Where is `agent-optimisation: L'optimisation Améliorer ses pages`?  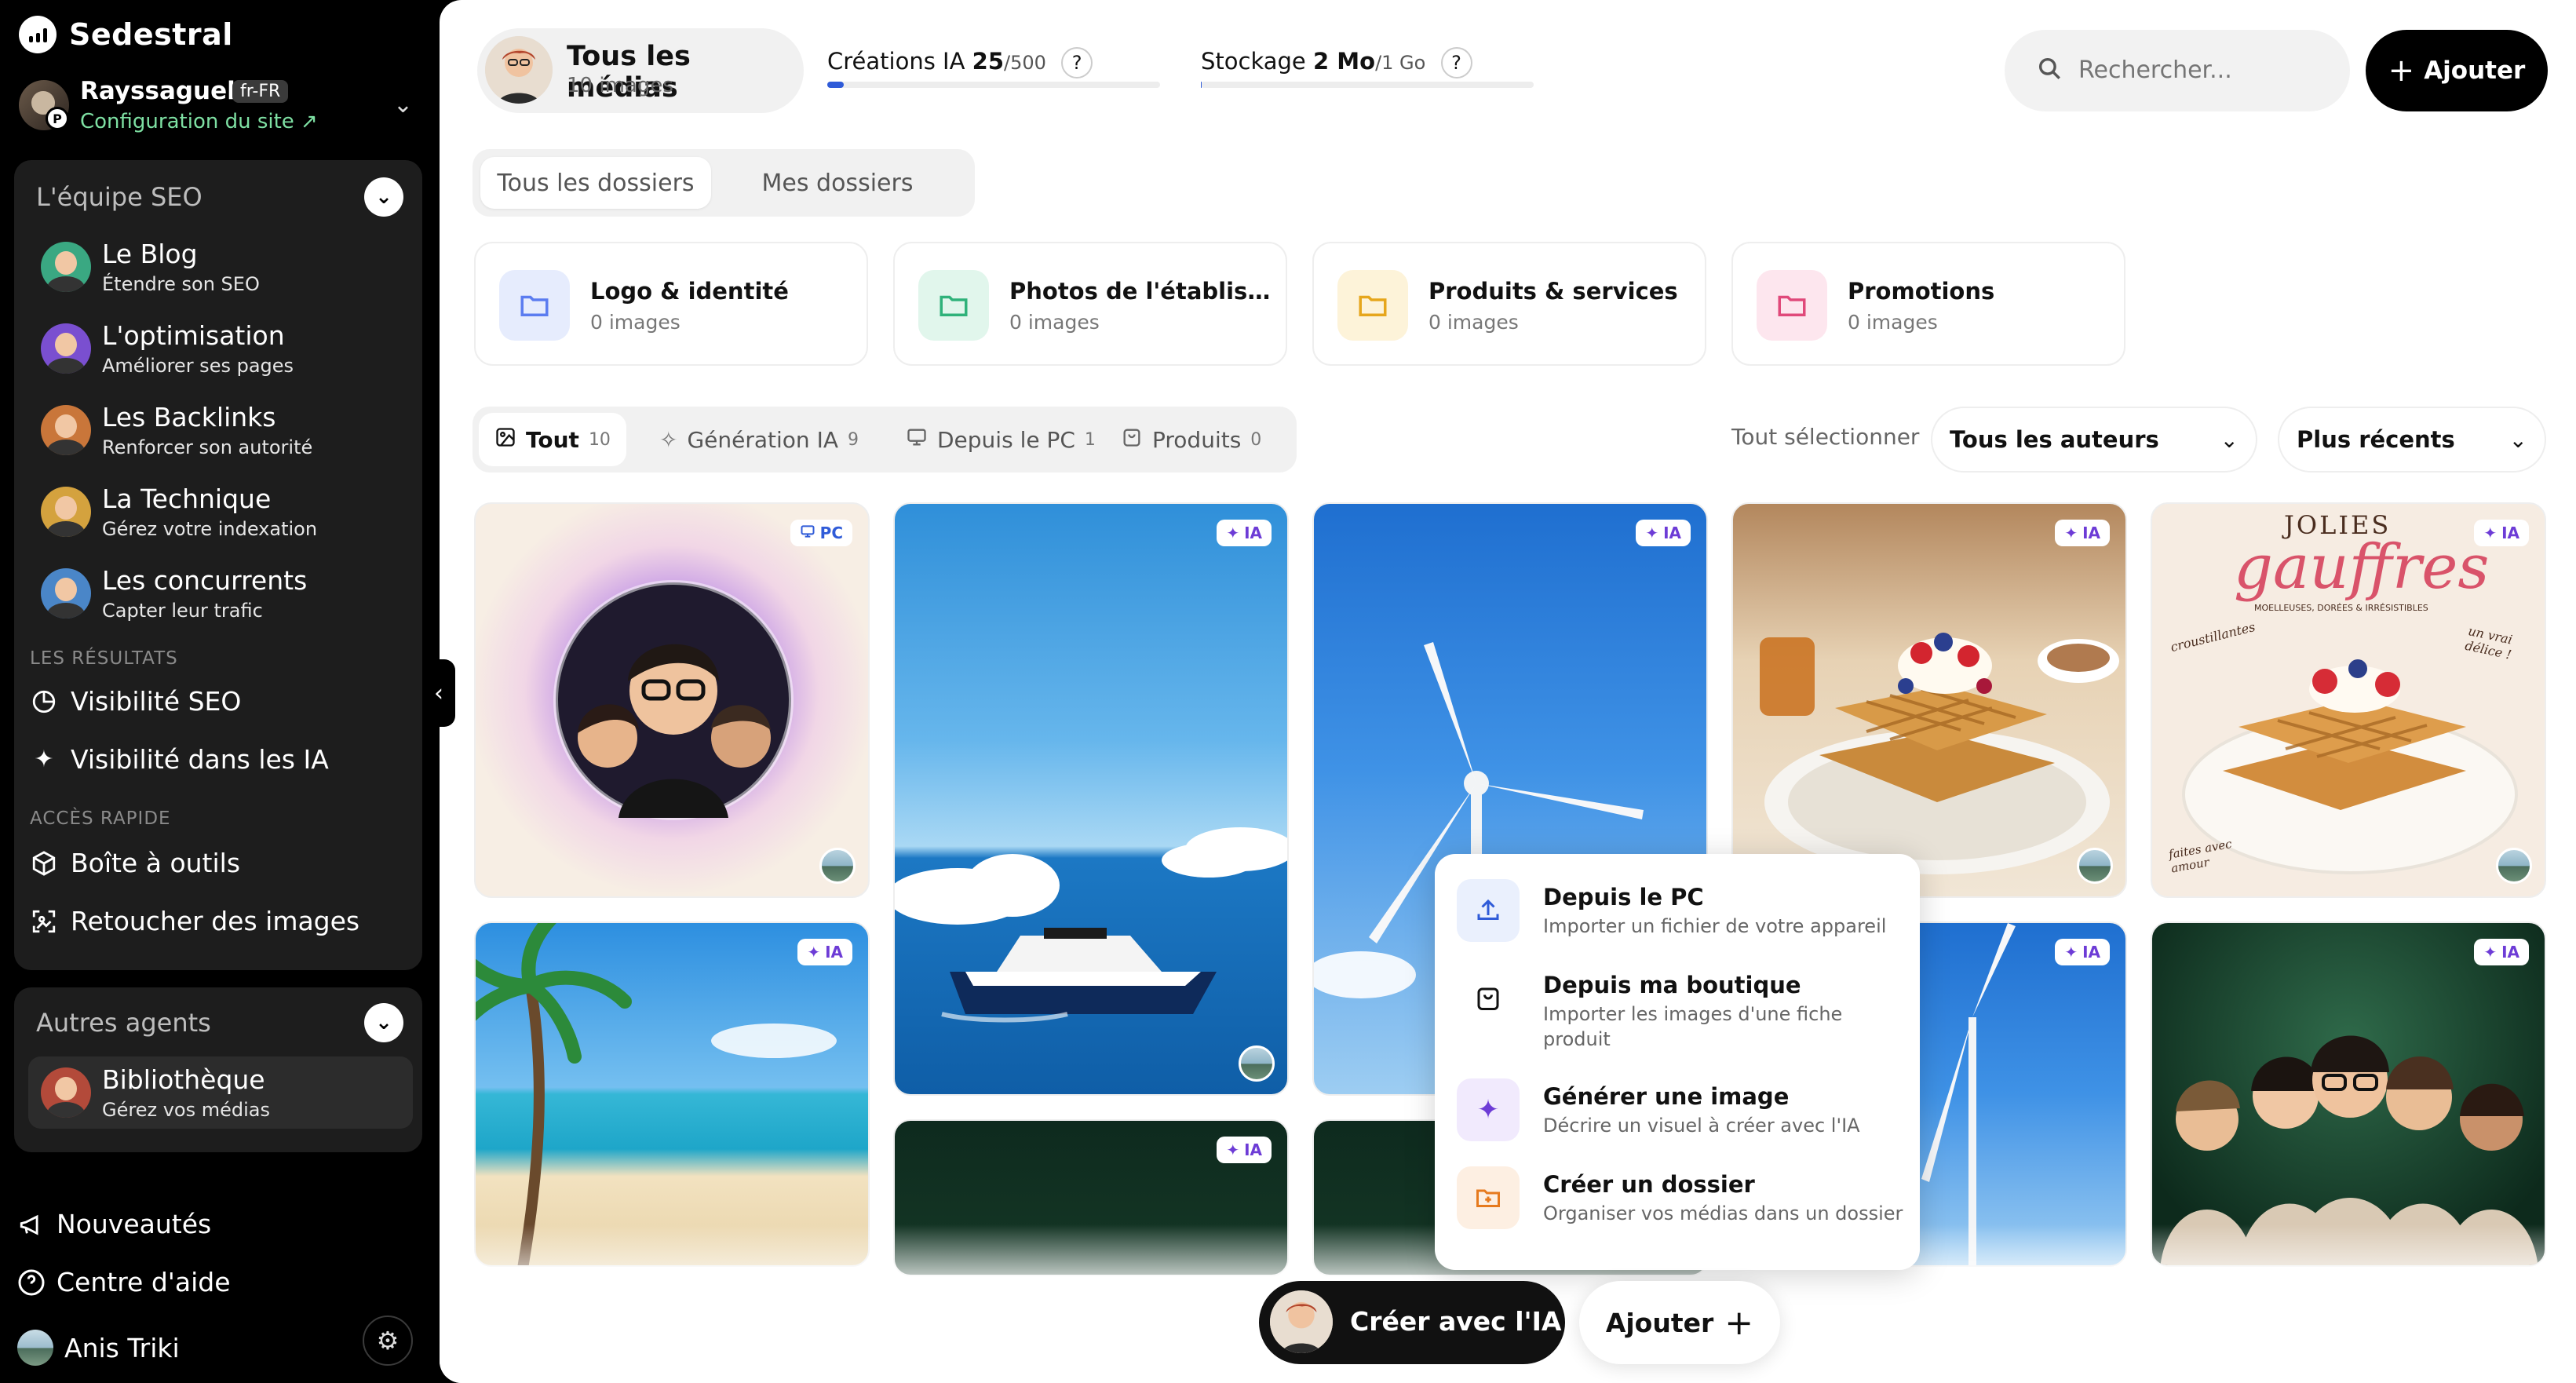
agent-optimisation: L'optimisation Améliorer ses pages is located at coordinates (220, 348).